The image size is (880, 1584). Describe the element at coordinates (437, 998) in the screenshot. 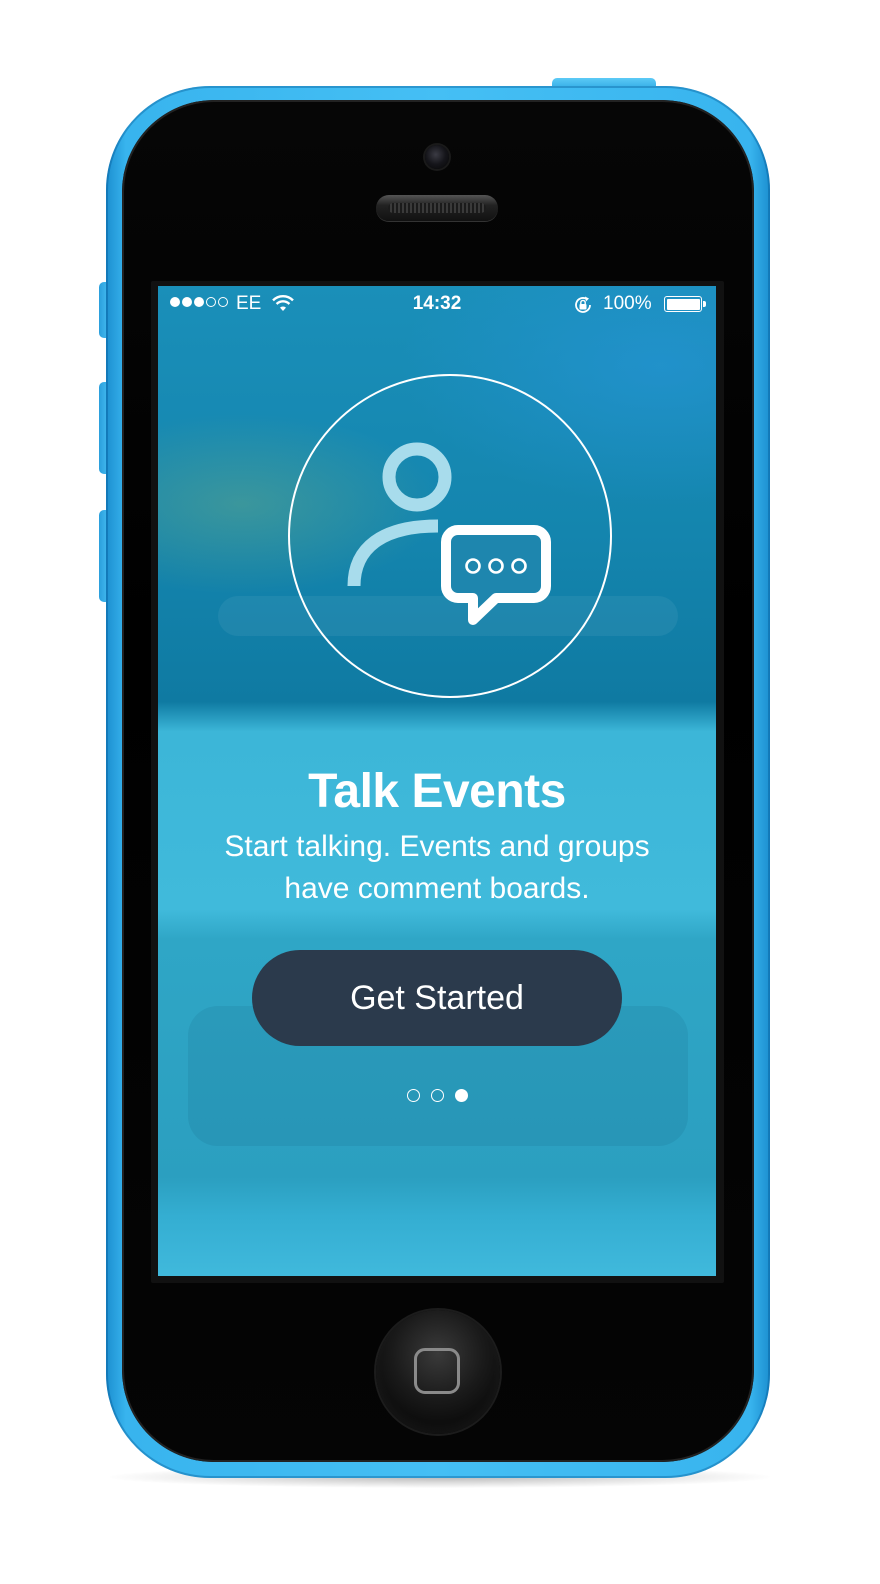

I see `get-started-button: Get Started` at that location.